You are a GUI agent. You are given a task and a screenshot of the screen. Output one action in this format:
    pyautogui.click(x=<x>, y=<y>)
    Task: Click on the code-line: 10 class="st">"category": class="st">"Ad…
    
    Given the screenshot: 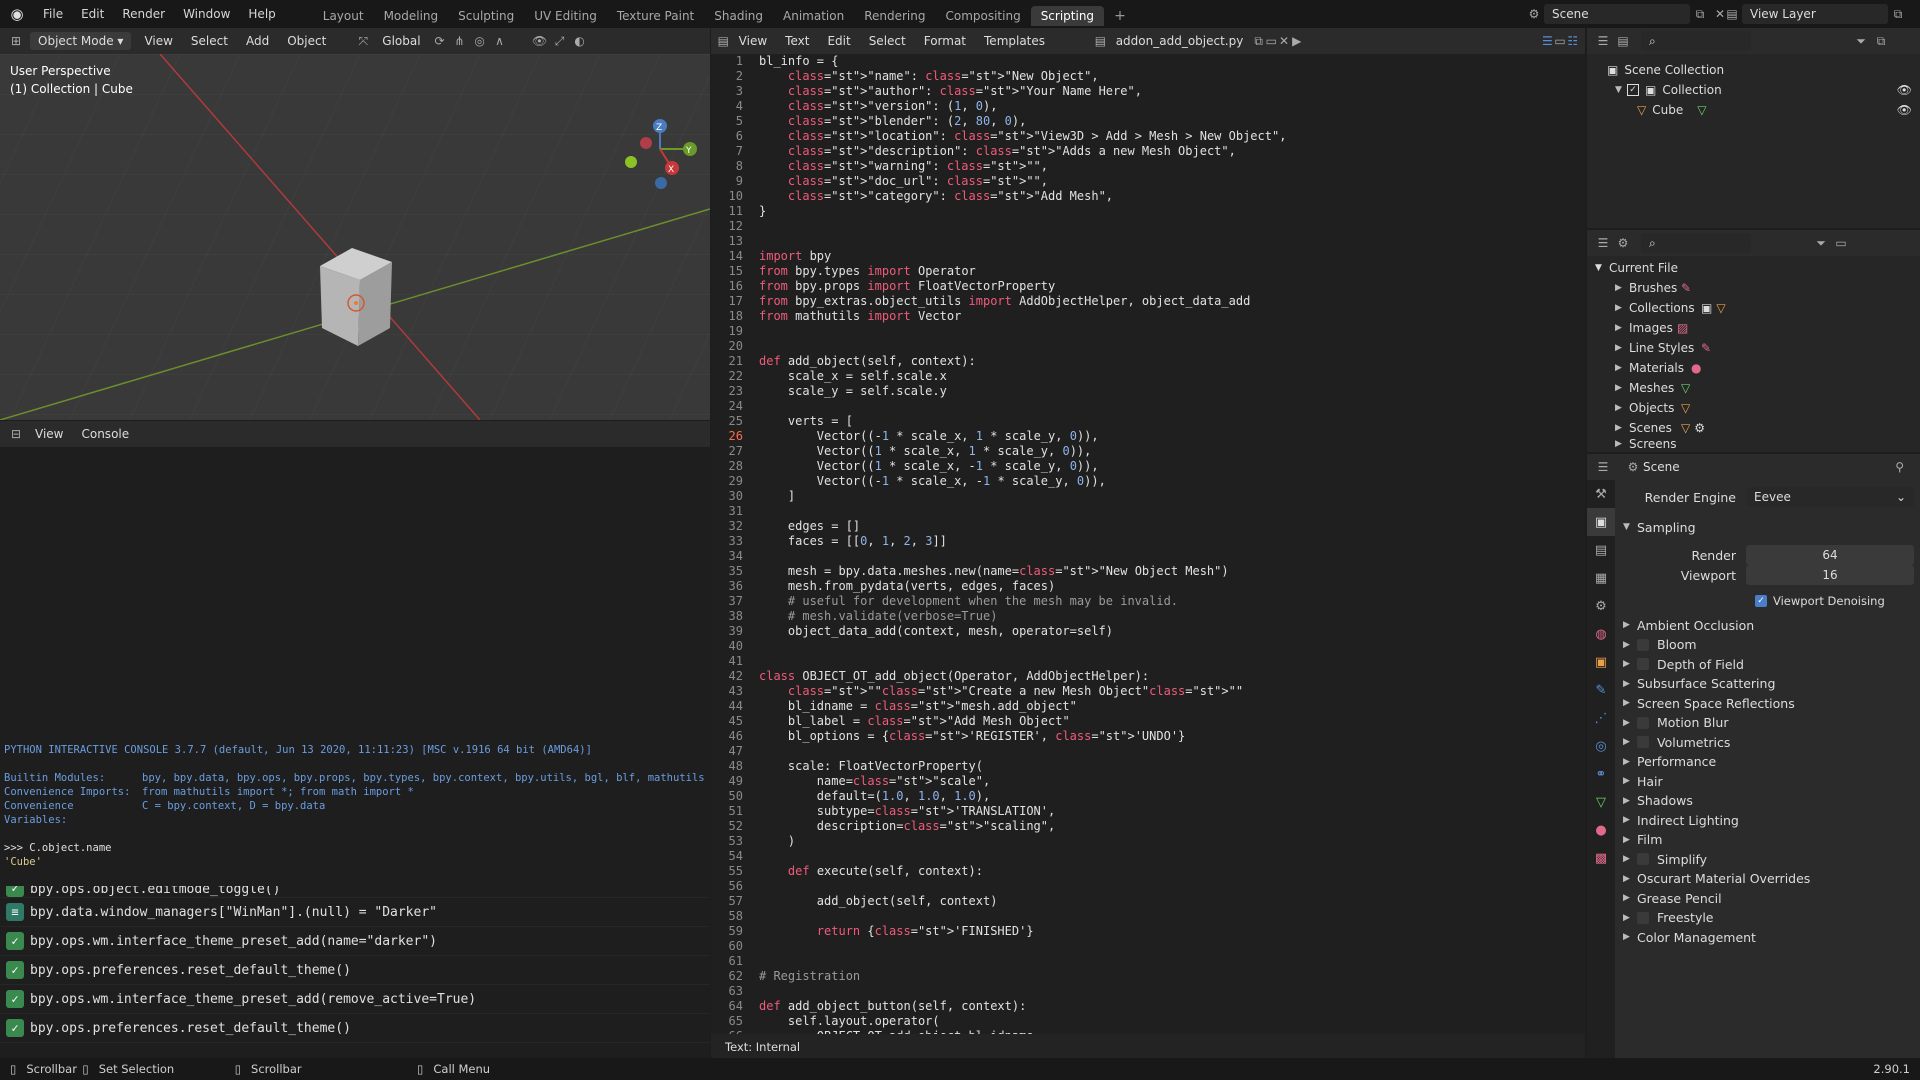 What is the action you would take?
    pyautogui.click(x=1141, y=196)
    